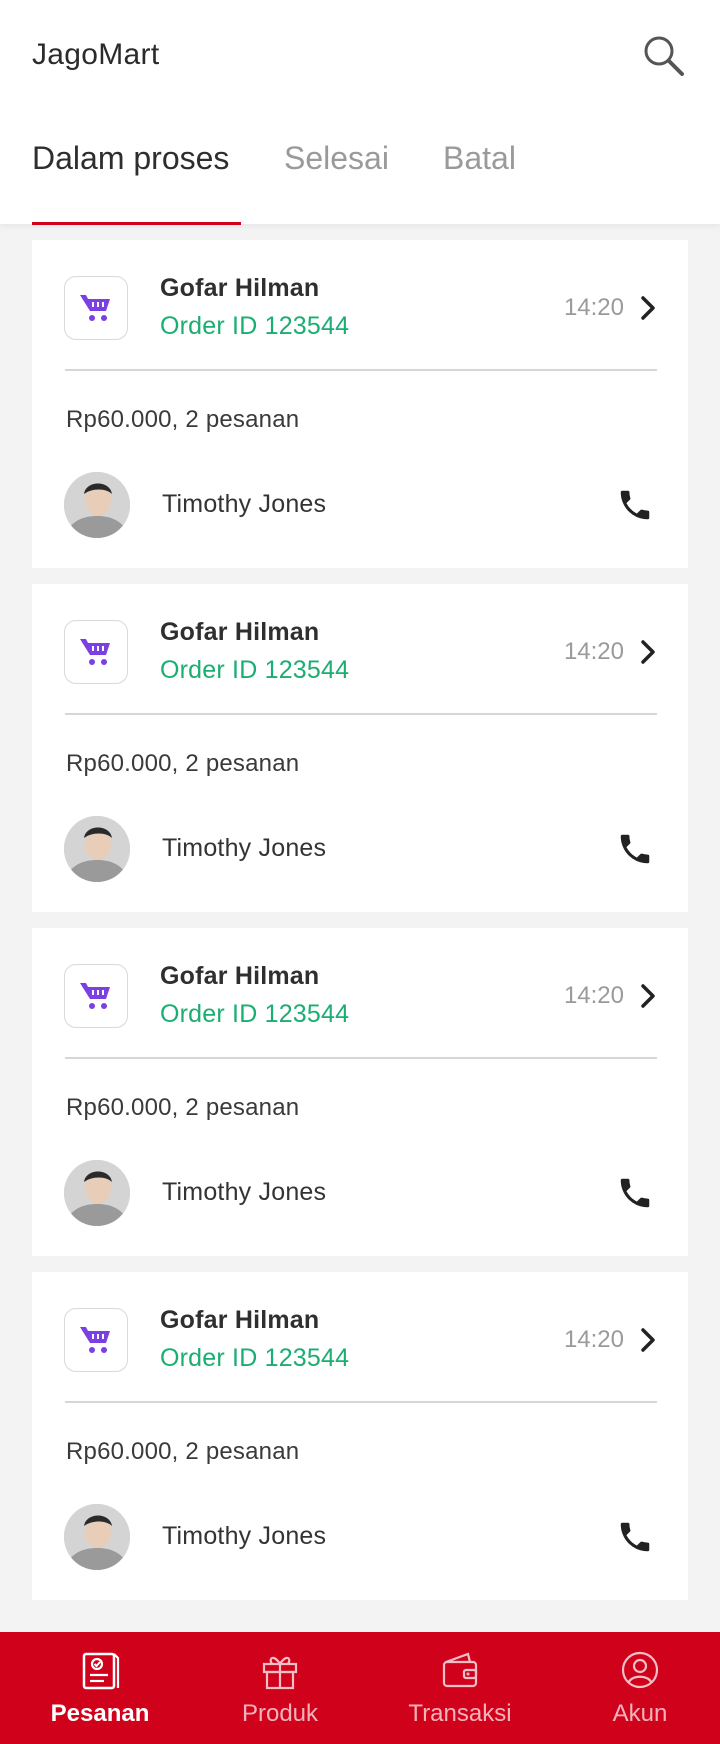  Describe the element at coordinates (664, 56) in the screenshot. I see `search-icon` at that location.